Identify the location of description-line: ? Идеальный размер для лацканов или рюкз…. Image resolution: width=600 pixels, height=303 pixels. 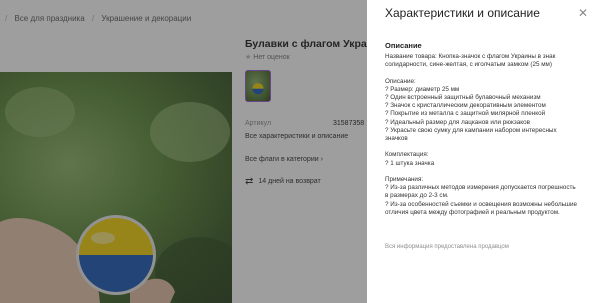
(457, 122).